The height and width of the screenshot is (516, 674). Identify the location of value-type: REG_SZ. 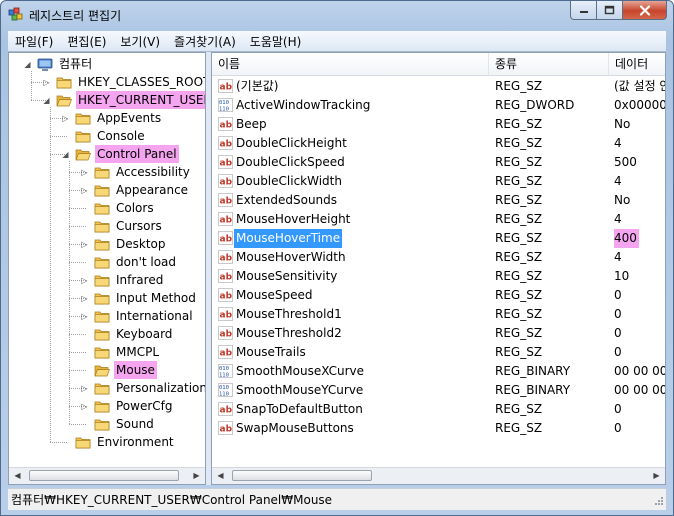
(519, 295).